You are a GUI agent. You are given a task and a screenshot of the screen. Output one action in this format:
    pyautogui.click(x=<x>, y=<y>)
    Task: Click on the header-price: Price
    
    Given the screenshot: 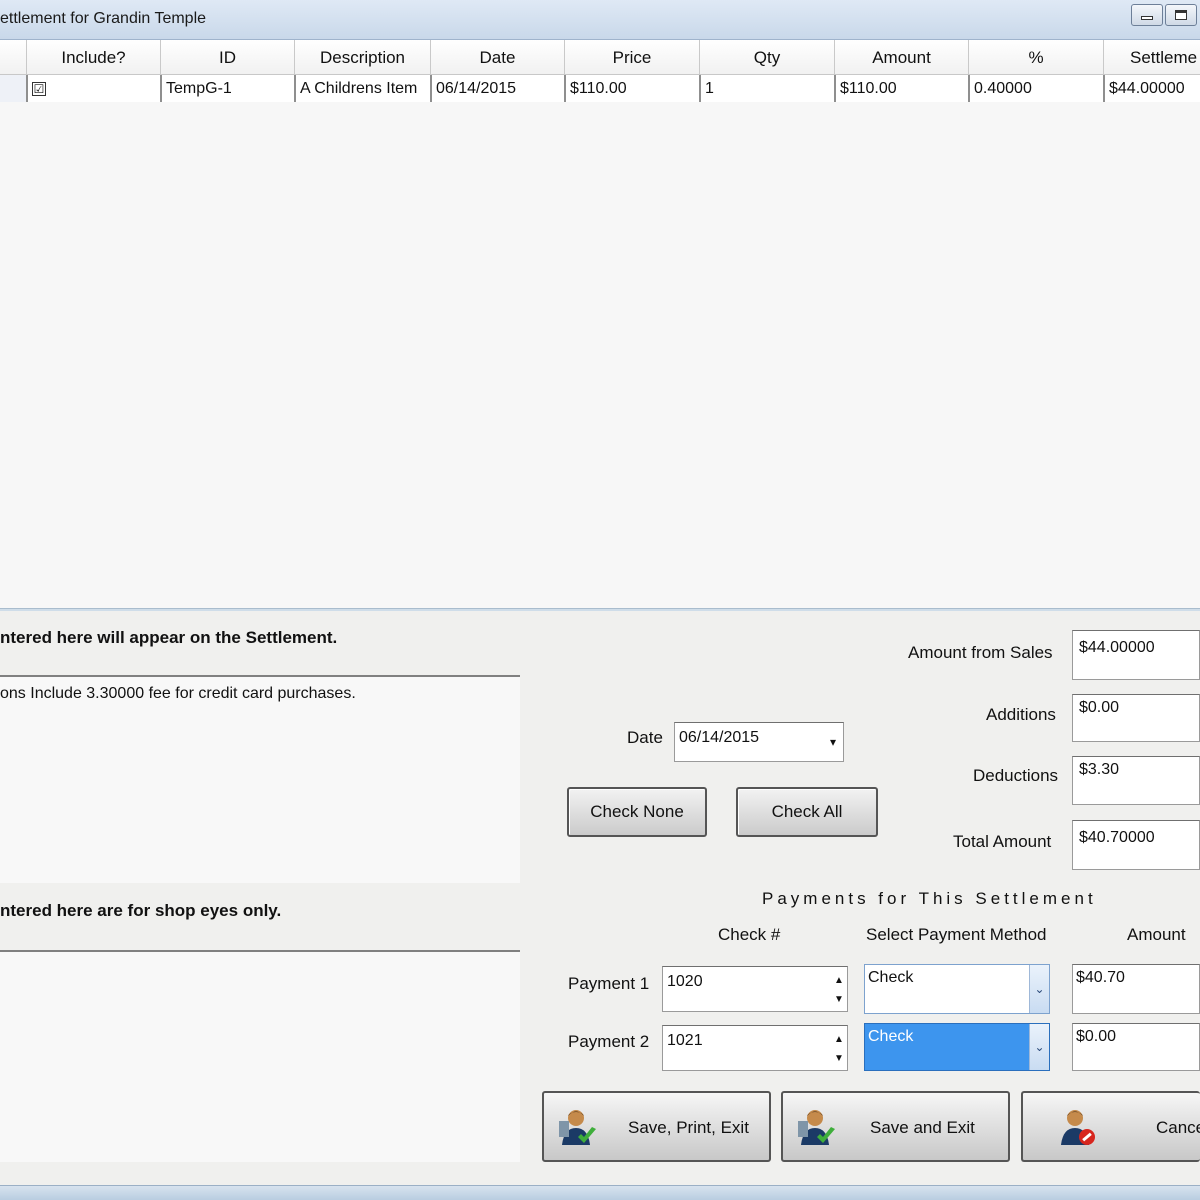 What is the action you would take?
    pyautogui.click(x=632, y=57)
    